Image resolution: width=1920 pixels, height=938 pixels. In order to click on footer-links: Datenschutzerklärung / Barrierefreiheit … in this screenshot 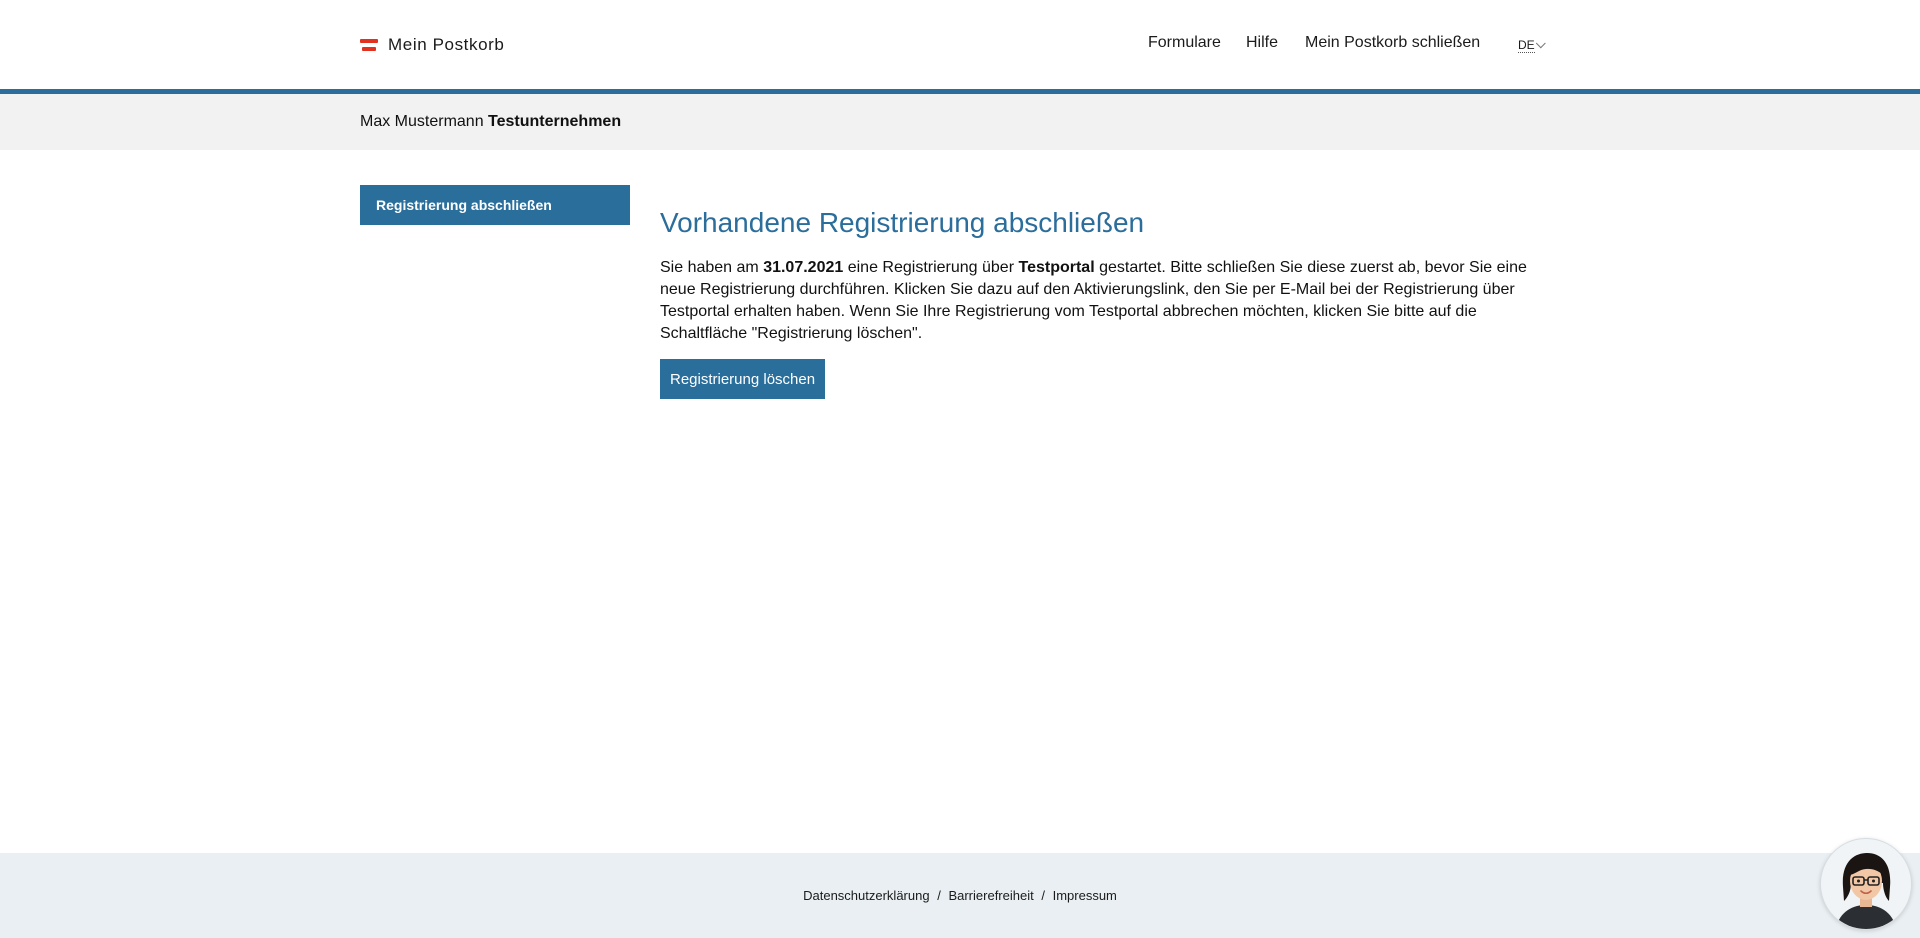, I will do `click(960, 895)`.